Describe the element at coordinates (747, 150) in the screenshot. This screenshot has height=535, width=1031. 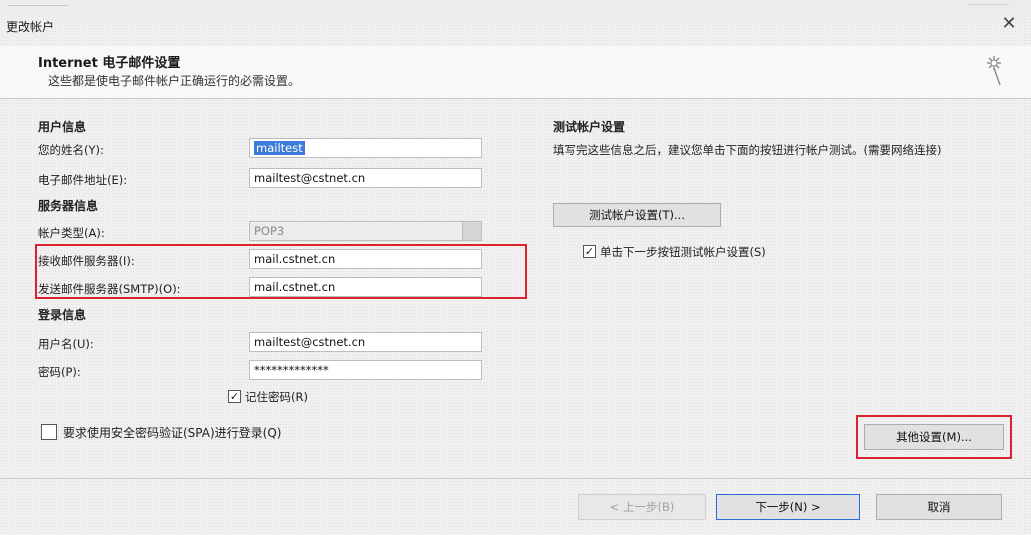
I see `test-settings-description: 填写完这些信息之后，建议您单击下面的按钮进行帐户测试。(需要网络连接)` at that location.